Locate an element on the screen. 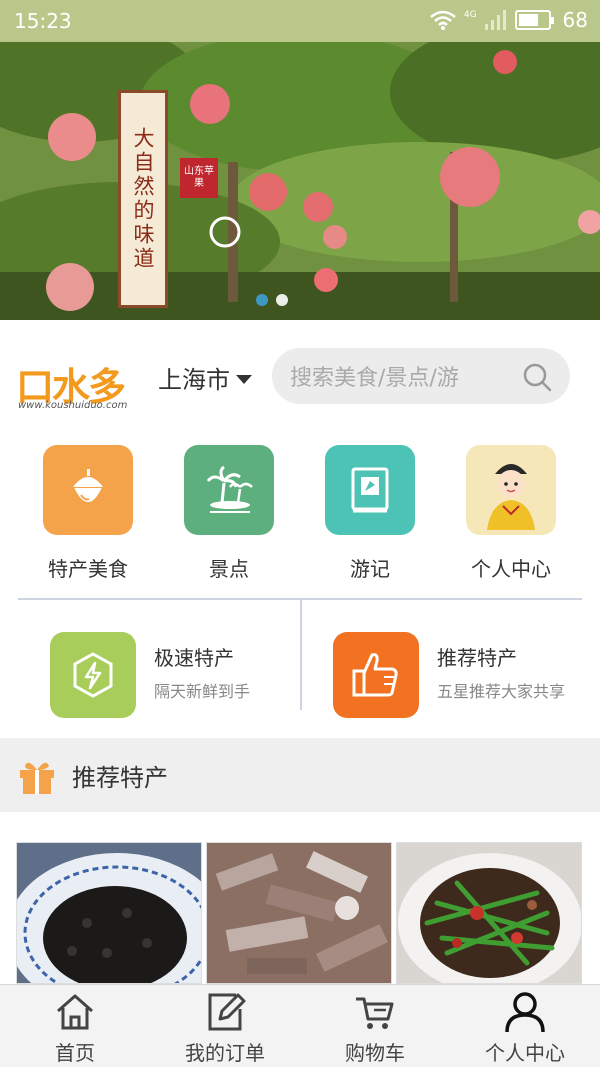 This screenshot has width=600, height=1067. category-specialty-food: 特产美食 is located at coordinates (88, 513).